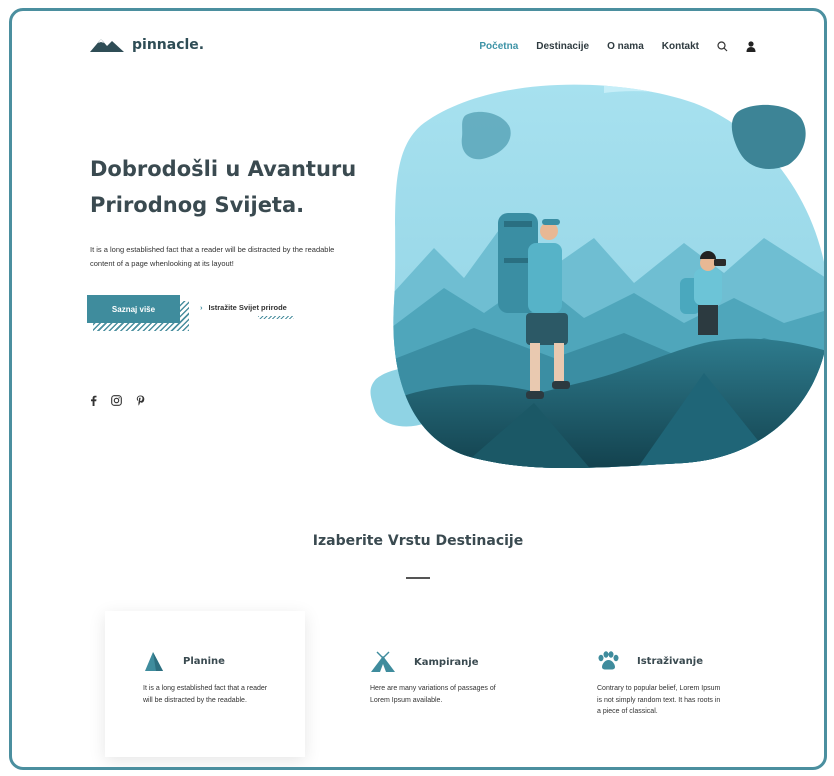 The image size is (834, 776). I want to click on brand-logo: pinnacle., so click(147, 45).